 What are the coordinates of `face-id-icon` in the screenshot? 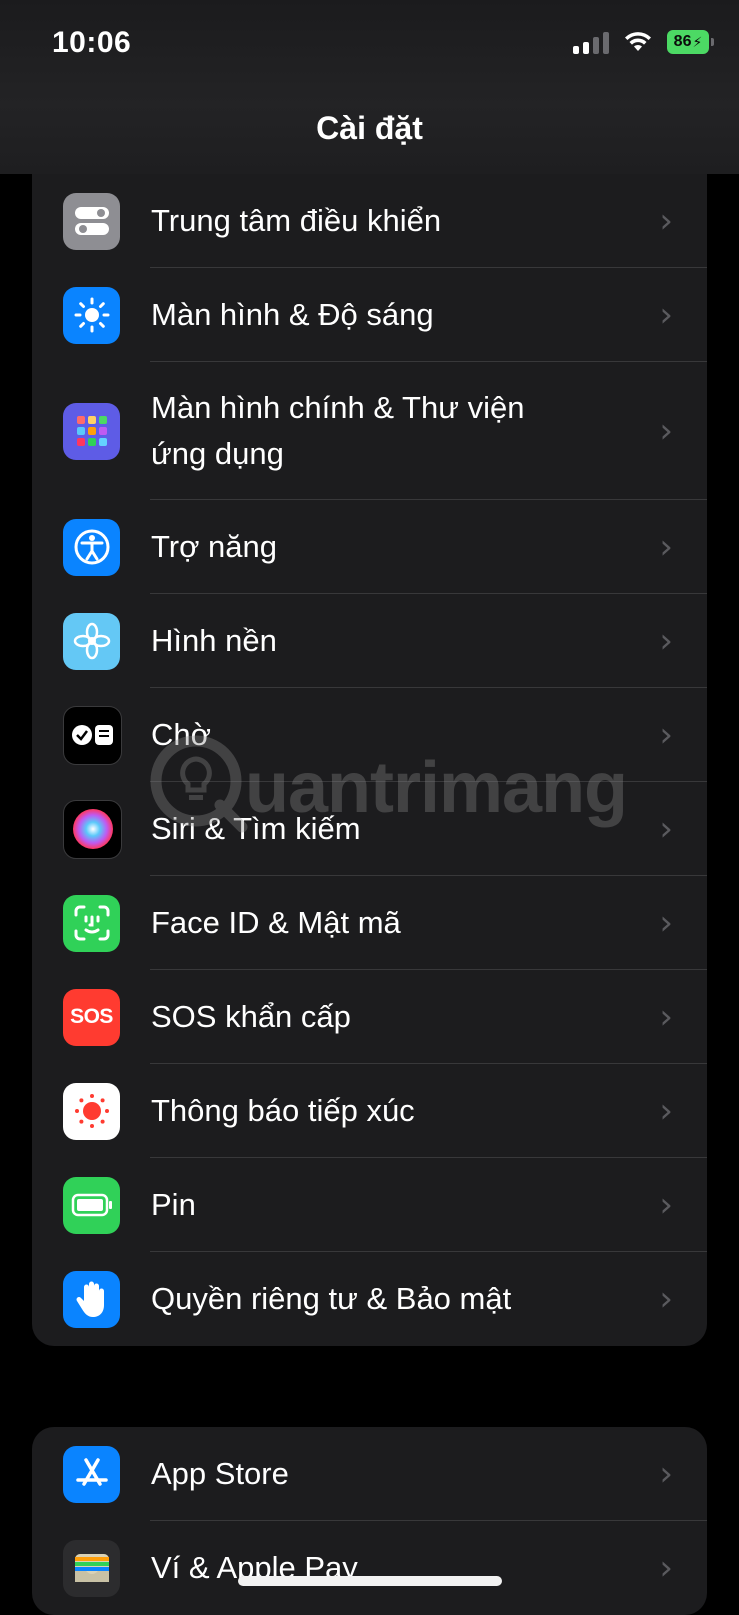 It's located at (91, 923).